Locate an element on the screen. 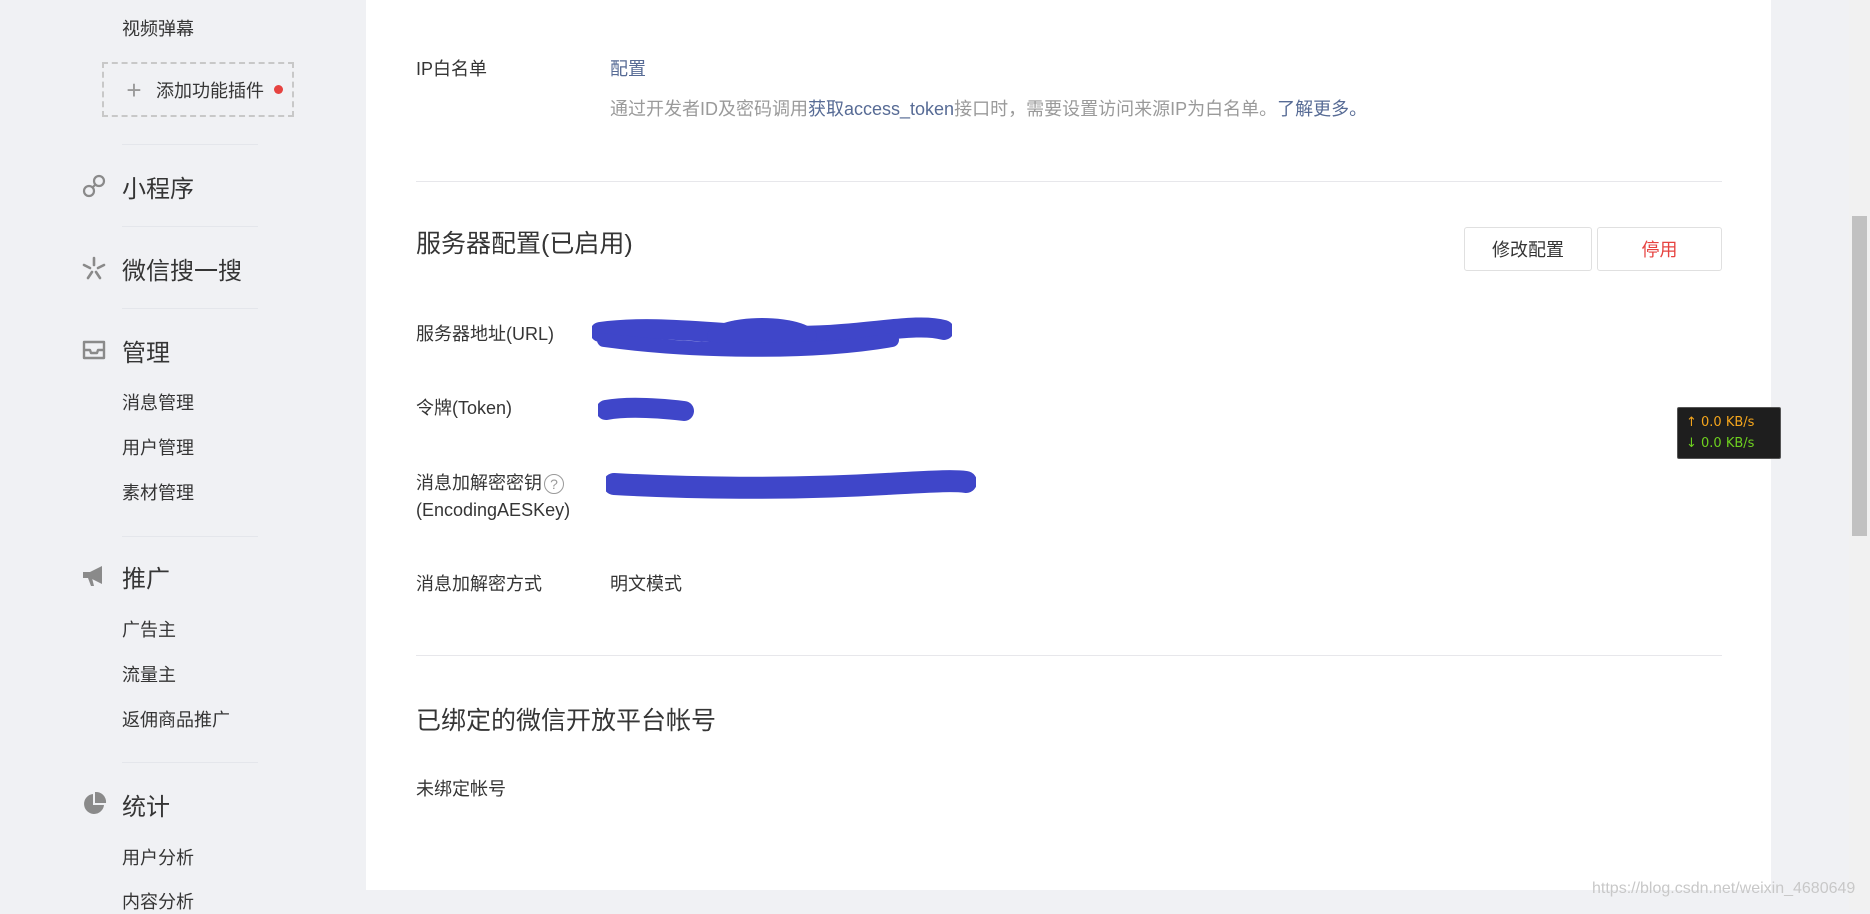  server-url-label: 服务器地址(URL) is located at coordinates (485, 334).